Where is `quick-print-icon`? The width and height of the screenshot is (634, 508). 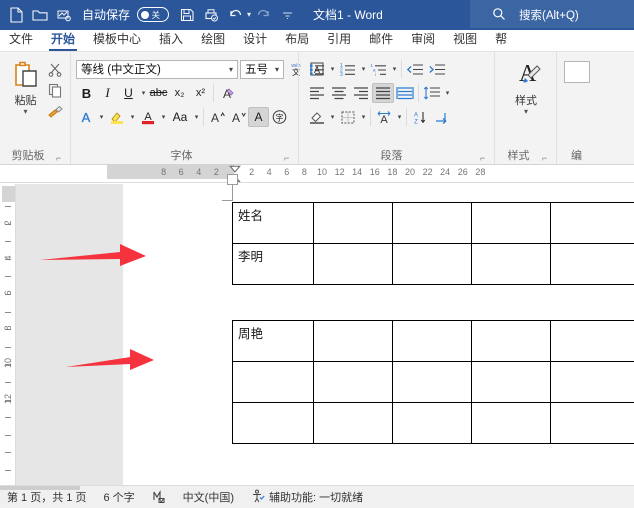
quick-print-icon is located at coordinates (211, 15).